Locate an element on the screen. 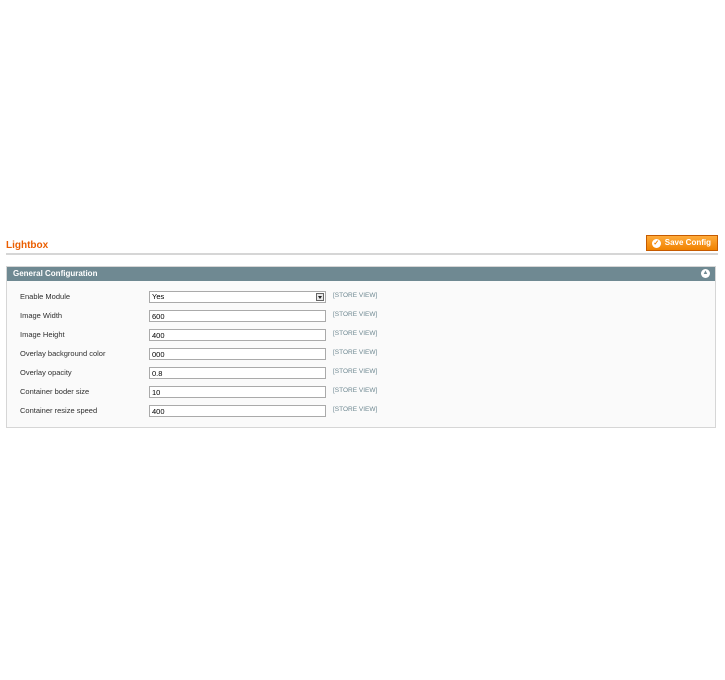 The image size is (725, 680). field-label: Image Height is located at coordinates (42, 334).